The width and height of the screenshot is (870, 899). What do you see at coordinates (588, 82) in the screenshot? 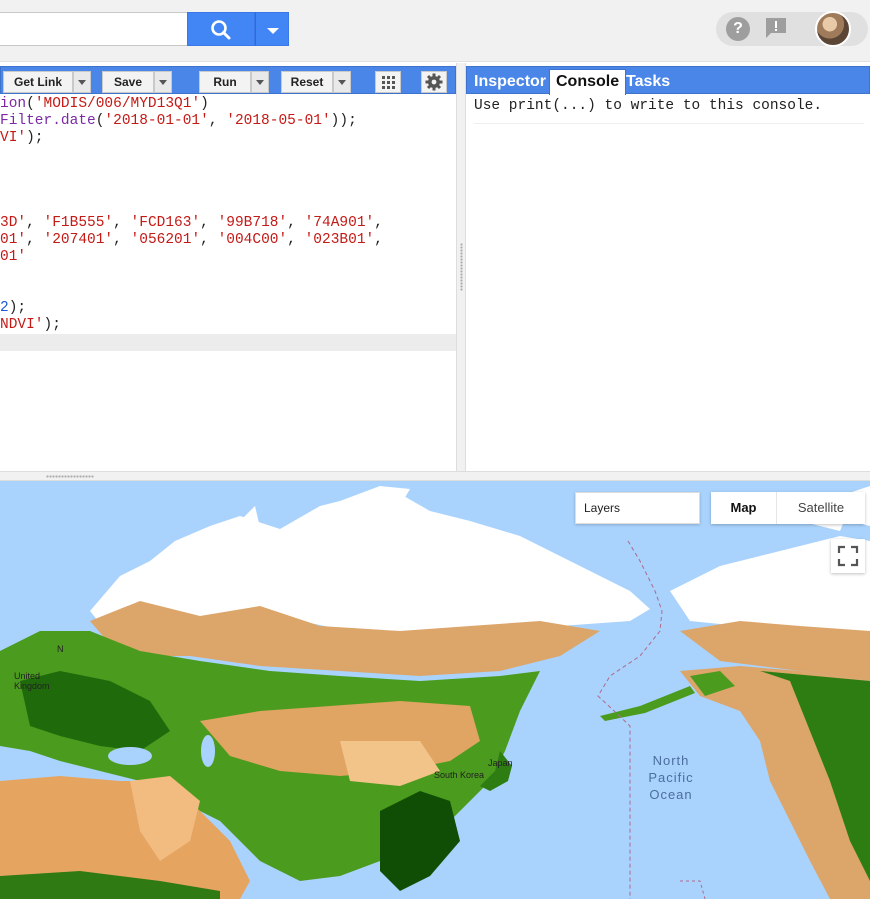
I see `tab-console: Console` at bounding box center [588, 82].